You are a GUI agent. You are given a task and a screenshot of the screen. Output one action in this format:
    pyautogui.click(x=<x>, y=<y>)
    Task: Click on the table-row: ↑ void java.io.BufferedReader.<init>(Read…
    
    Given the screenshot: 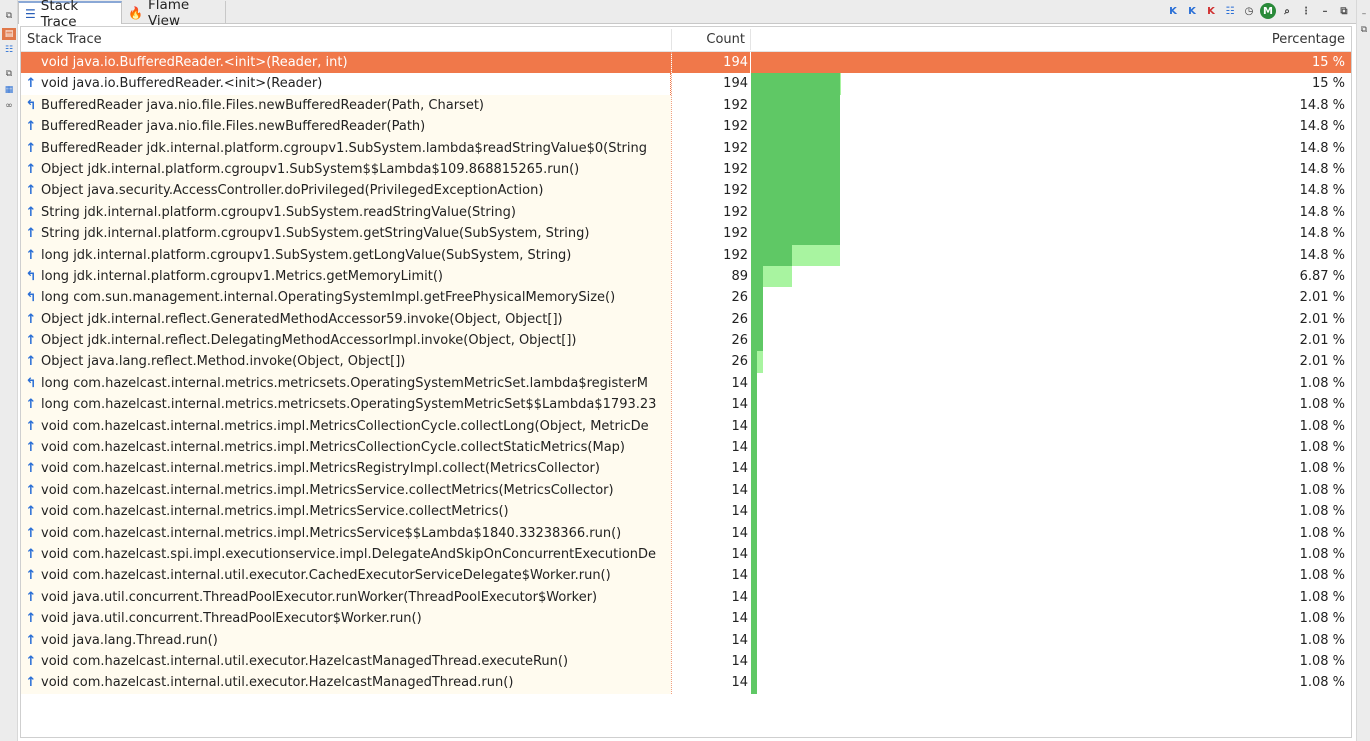 What is the action you would take?
    pyautogui.click(x=686, y=84)
    